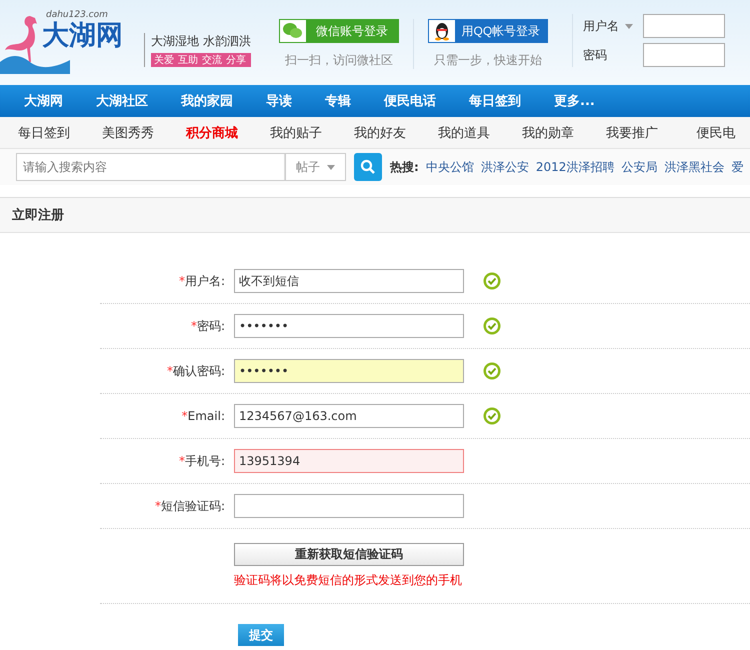  What do you see at coordinates (349, 506) in the screenshot?
I see `input-field` at bounding box center [349, 506].